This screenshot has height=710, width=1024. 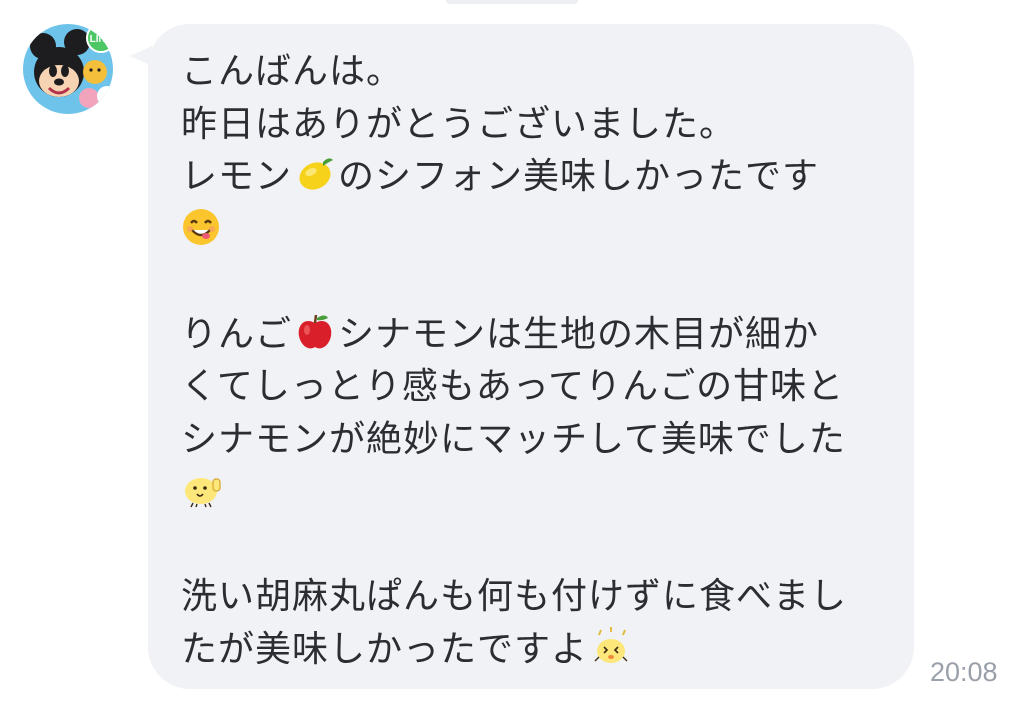 What do you see at coordinates (316, 174) in the screenshot?
I see `lemon-emoji-icon` at bounding box center [316, 174].